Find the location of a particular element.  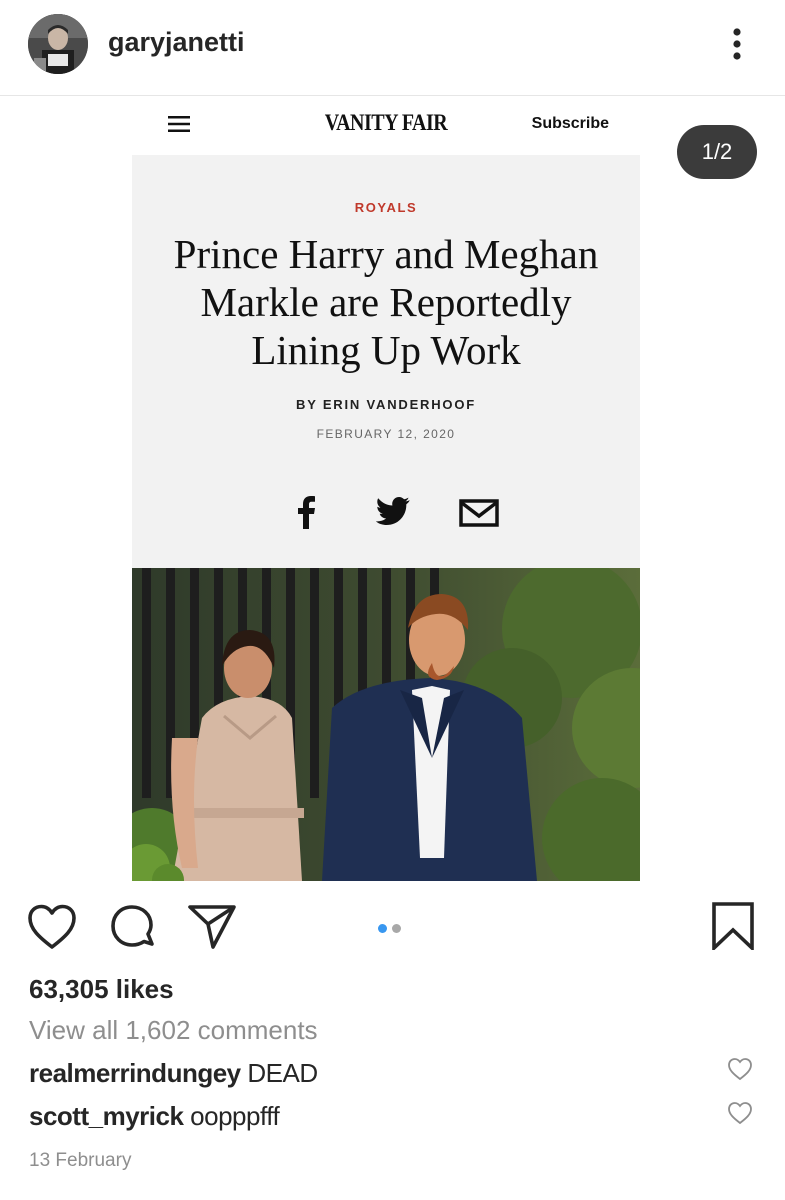

article-byline: BY ERIN VANDERHOOF is located at coordinates (386, 404).